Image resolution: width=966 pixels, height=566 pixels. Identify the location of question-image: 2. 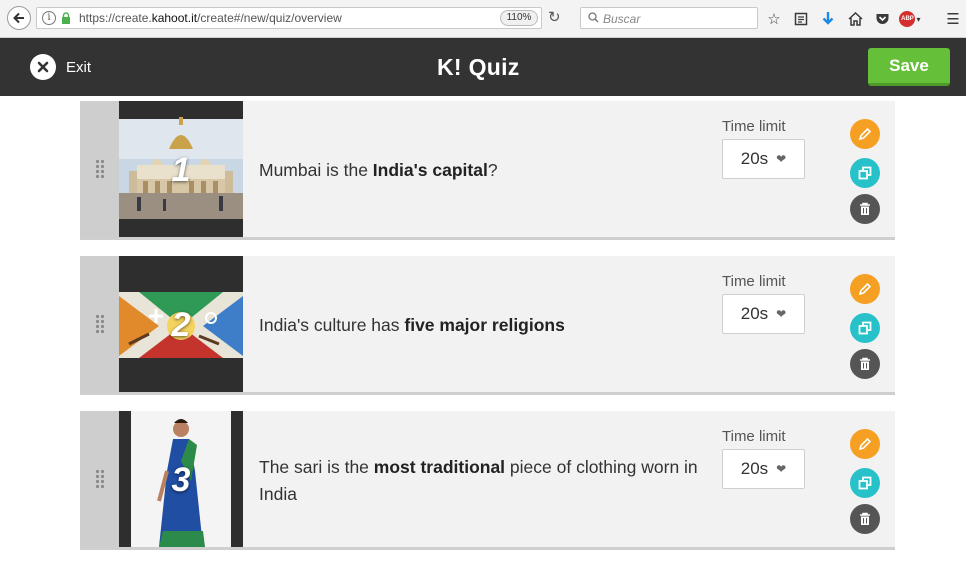
(181, 324).